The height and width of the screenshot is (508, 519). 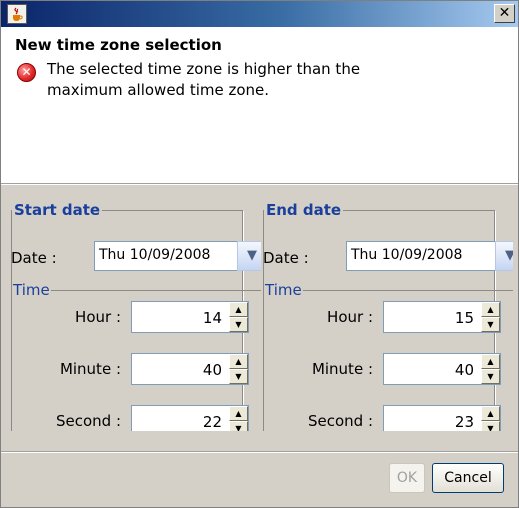 I want to click on start-time-legend: Time, so click(x=31, y=290).